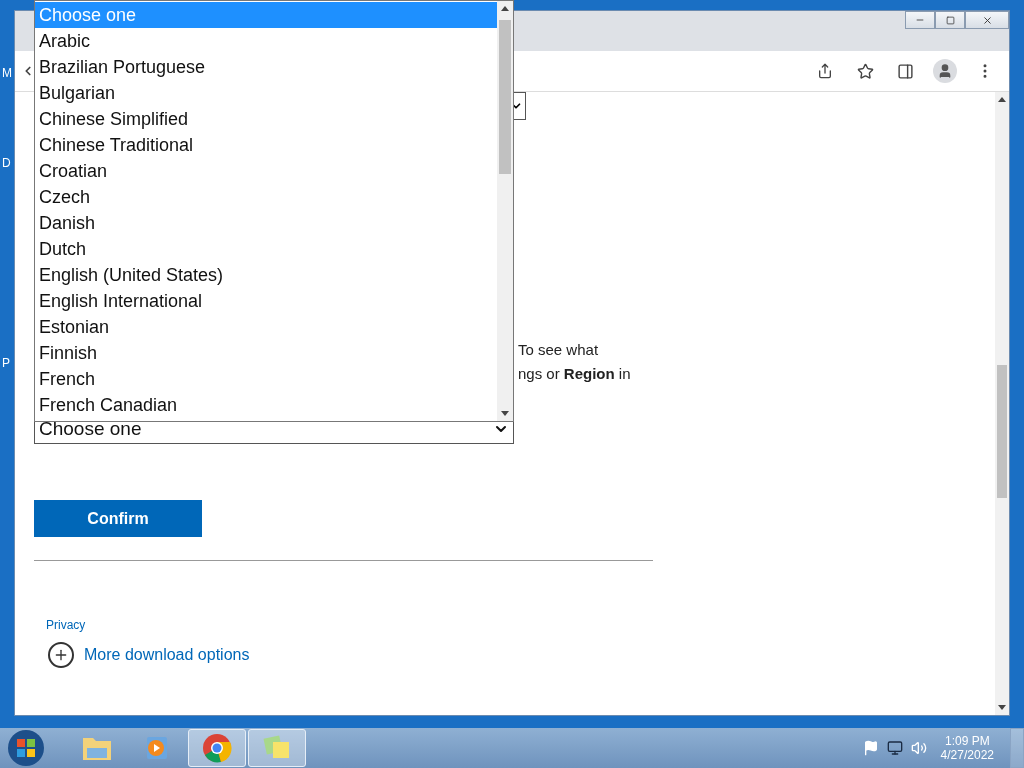 This screenshot has width=1024, height=768. What do you see at coordinates (167, 655) in the screenshot?
I see `more-download-options-link: More download options` at bounding box center [167, 655].